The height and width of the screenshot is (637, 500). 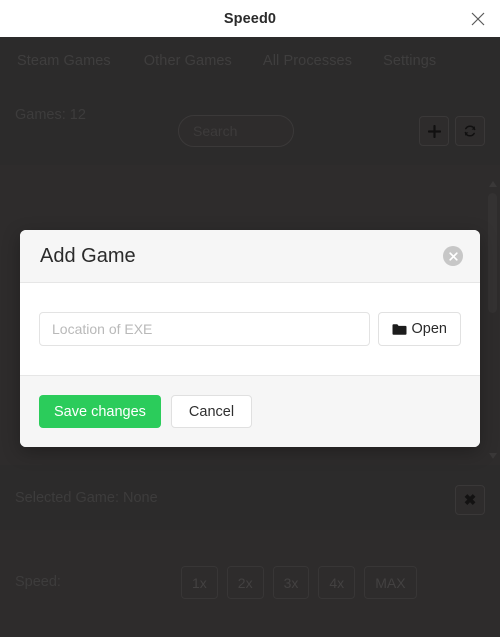 I want to click on refresh-icon, so click(x=470, y=131).